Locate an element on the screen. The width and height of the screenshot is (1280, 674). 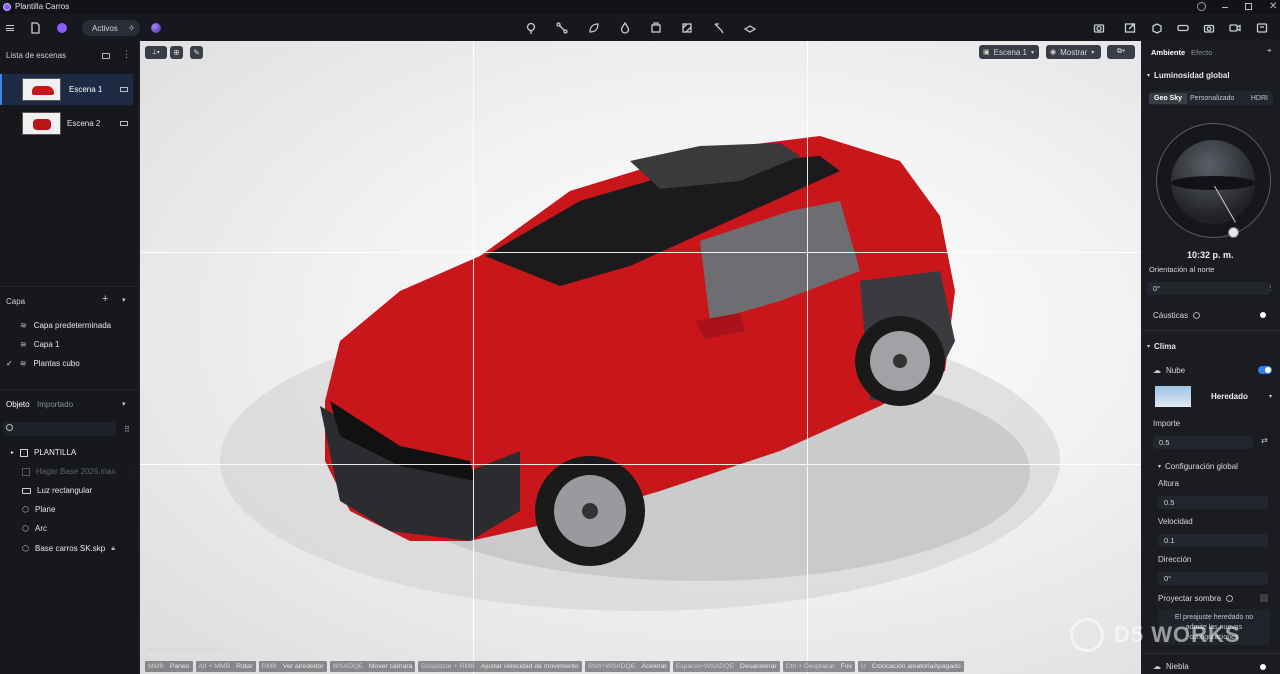
help-icon is located at coordinates (1201, 6).